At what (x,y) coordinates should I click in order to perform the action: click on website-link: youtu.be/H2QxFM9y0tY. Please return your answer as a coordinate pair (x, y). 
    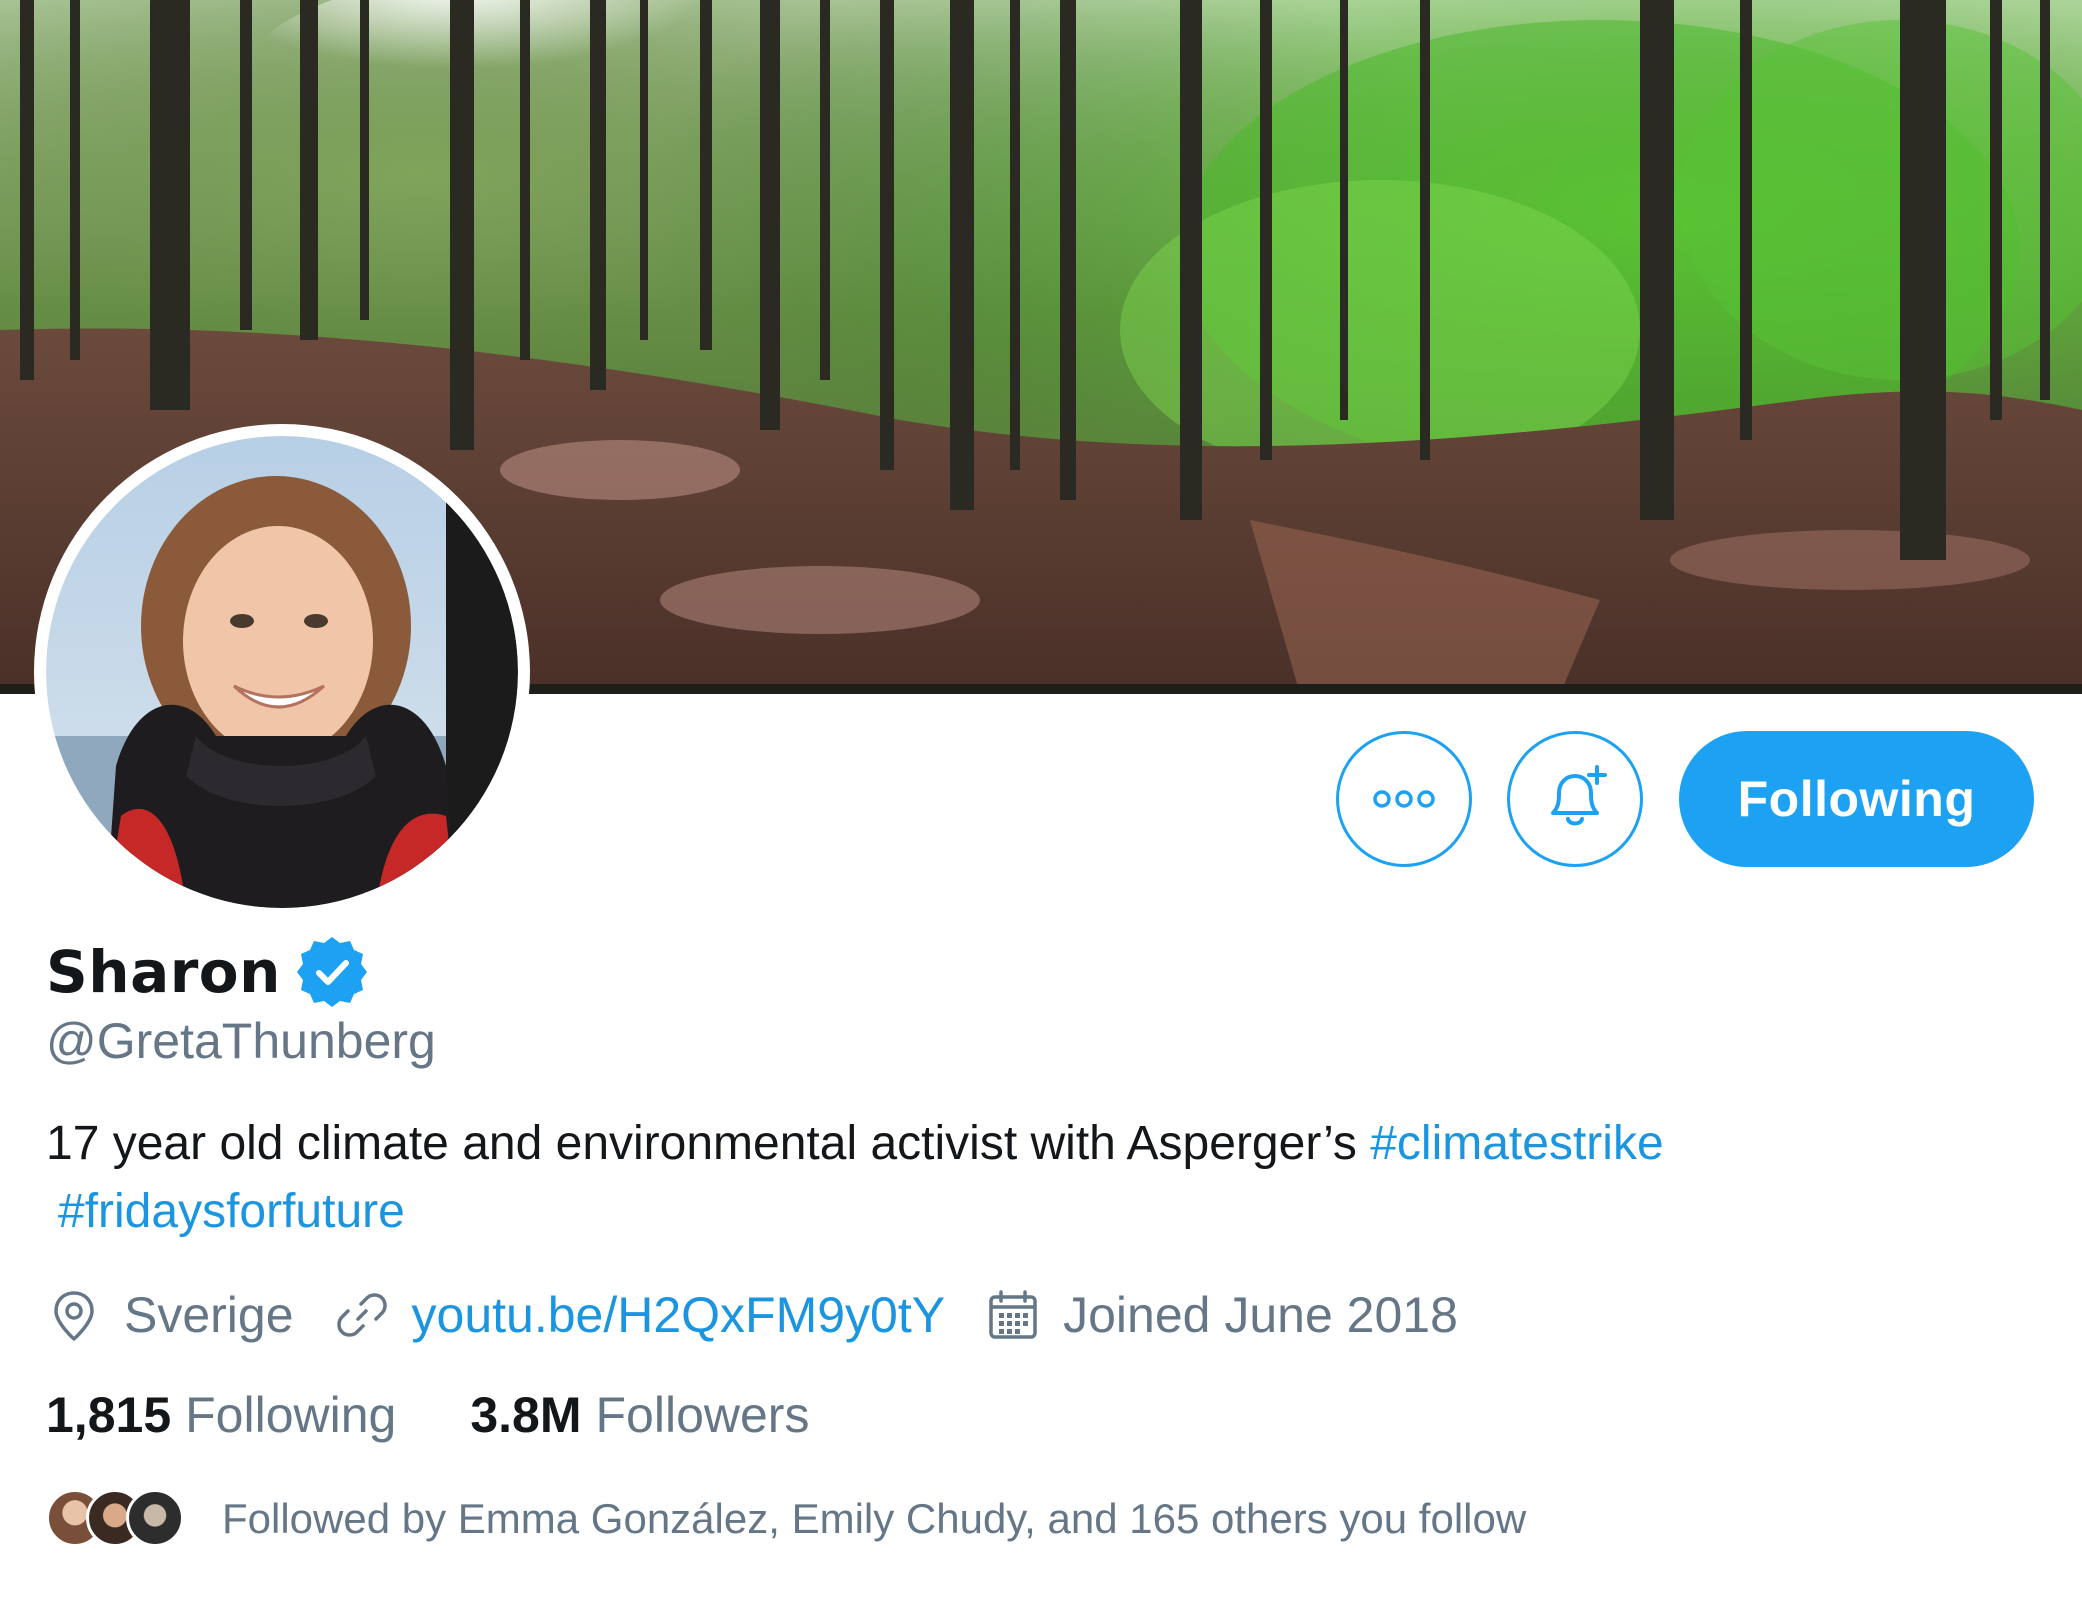
    Looking at the image, I should click on (679, 1315).